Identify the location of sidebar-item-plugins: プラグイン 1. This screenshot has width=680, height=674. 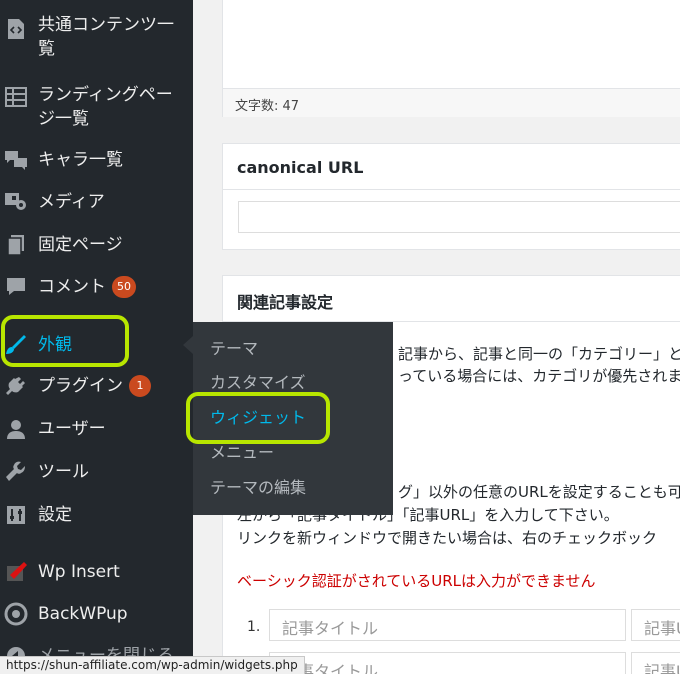
(96, 387).